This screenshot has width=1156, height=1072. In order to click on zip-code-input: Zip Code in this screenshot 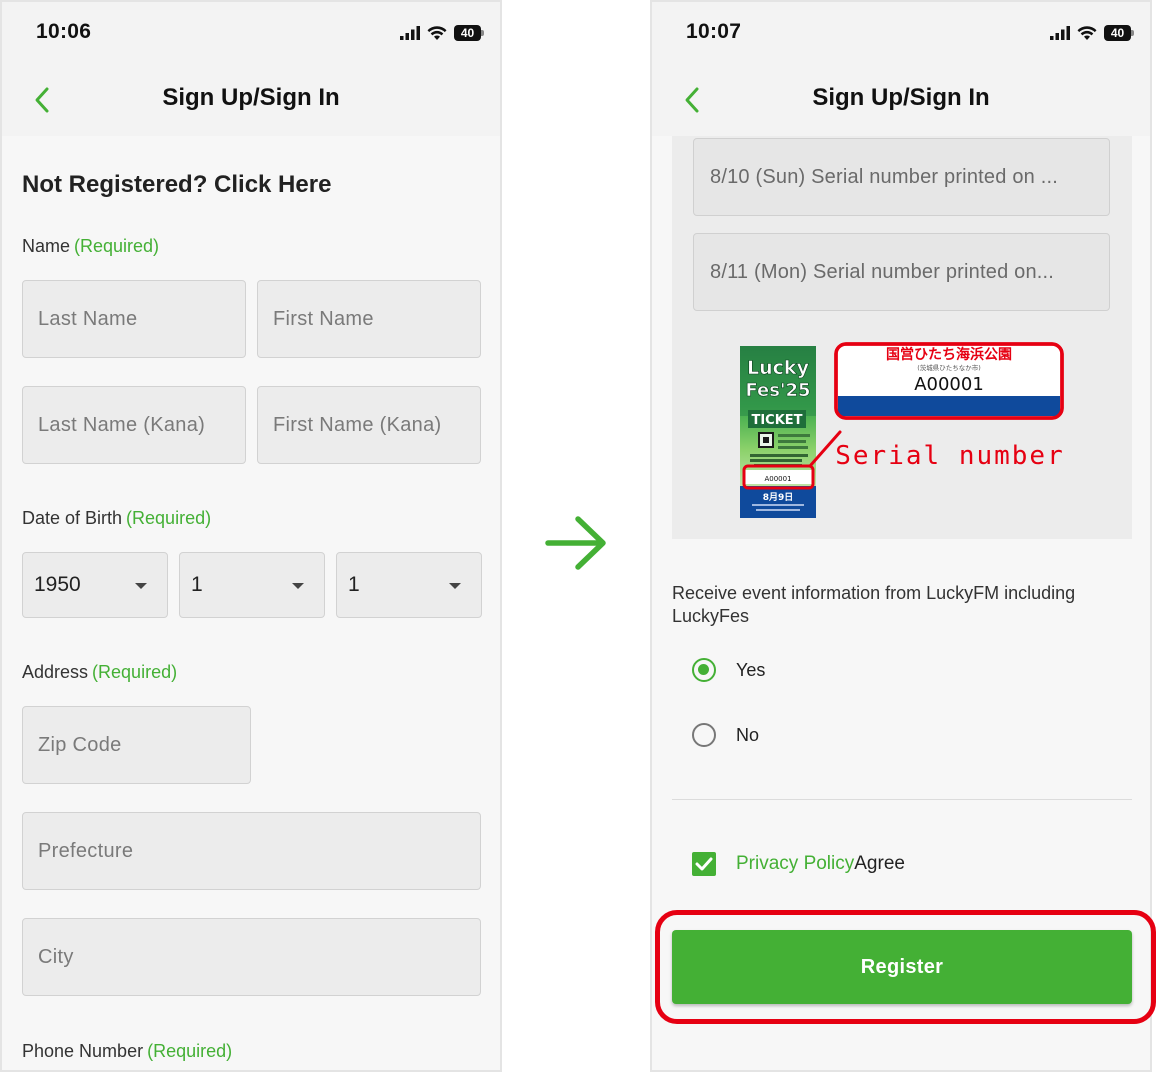, I will do `click(136, 745)`.